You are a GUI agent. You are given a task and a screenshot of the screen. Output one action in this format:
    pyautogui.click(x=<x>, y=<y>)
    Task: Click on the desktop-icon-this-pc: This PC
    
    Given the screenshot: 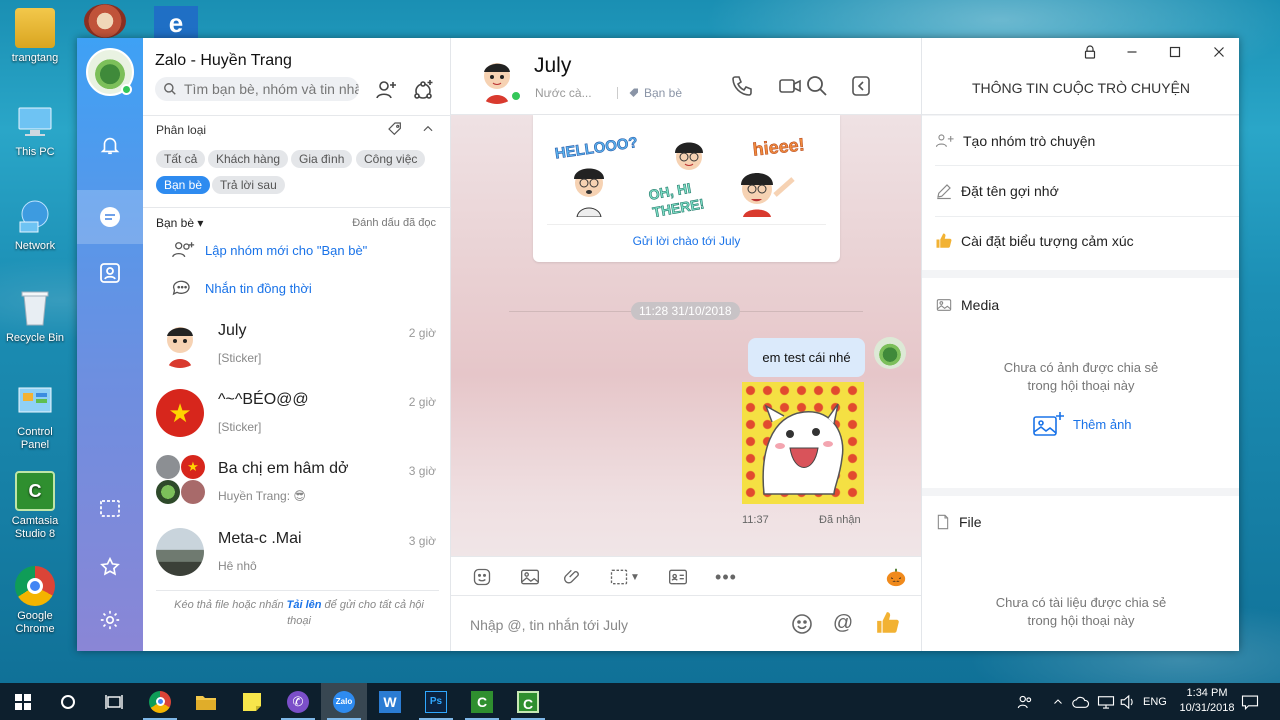 What is the action you would take?
    pyautogui.click(x=35, y=130)
    